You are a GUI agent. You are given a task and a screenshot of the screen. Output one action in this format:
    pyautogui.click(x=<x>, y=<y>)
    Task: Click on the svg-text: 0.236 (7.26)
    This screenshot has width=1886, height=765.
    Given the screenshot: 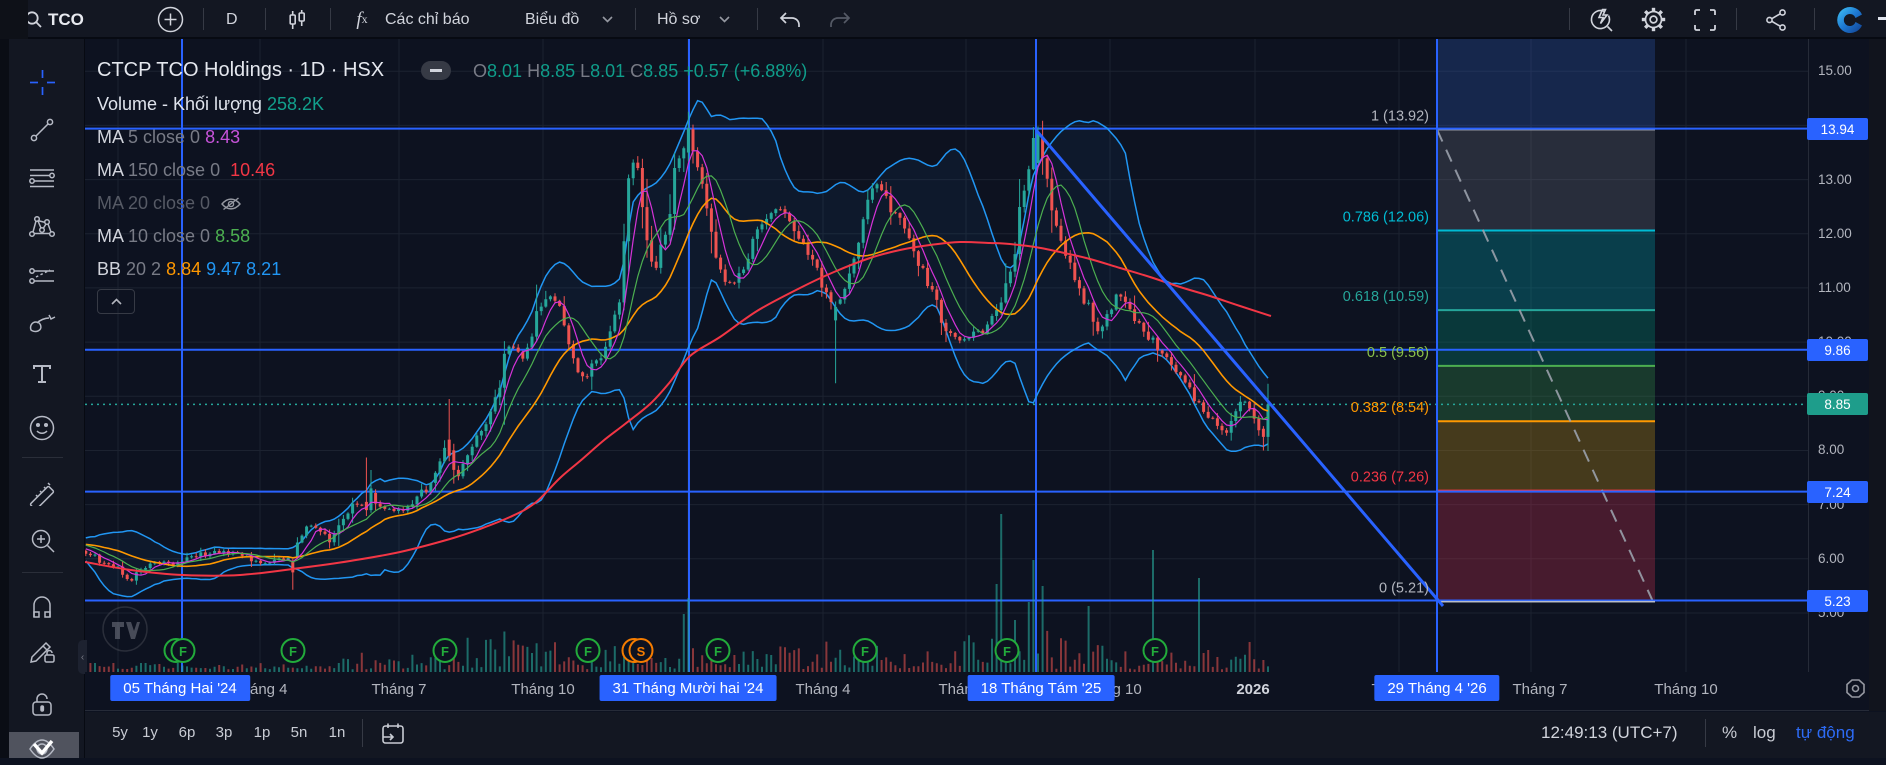 What is the action you would take?
    pyautogui.click(x=1390, y=478)
    